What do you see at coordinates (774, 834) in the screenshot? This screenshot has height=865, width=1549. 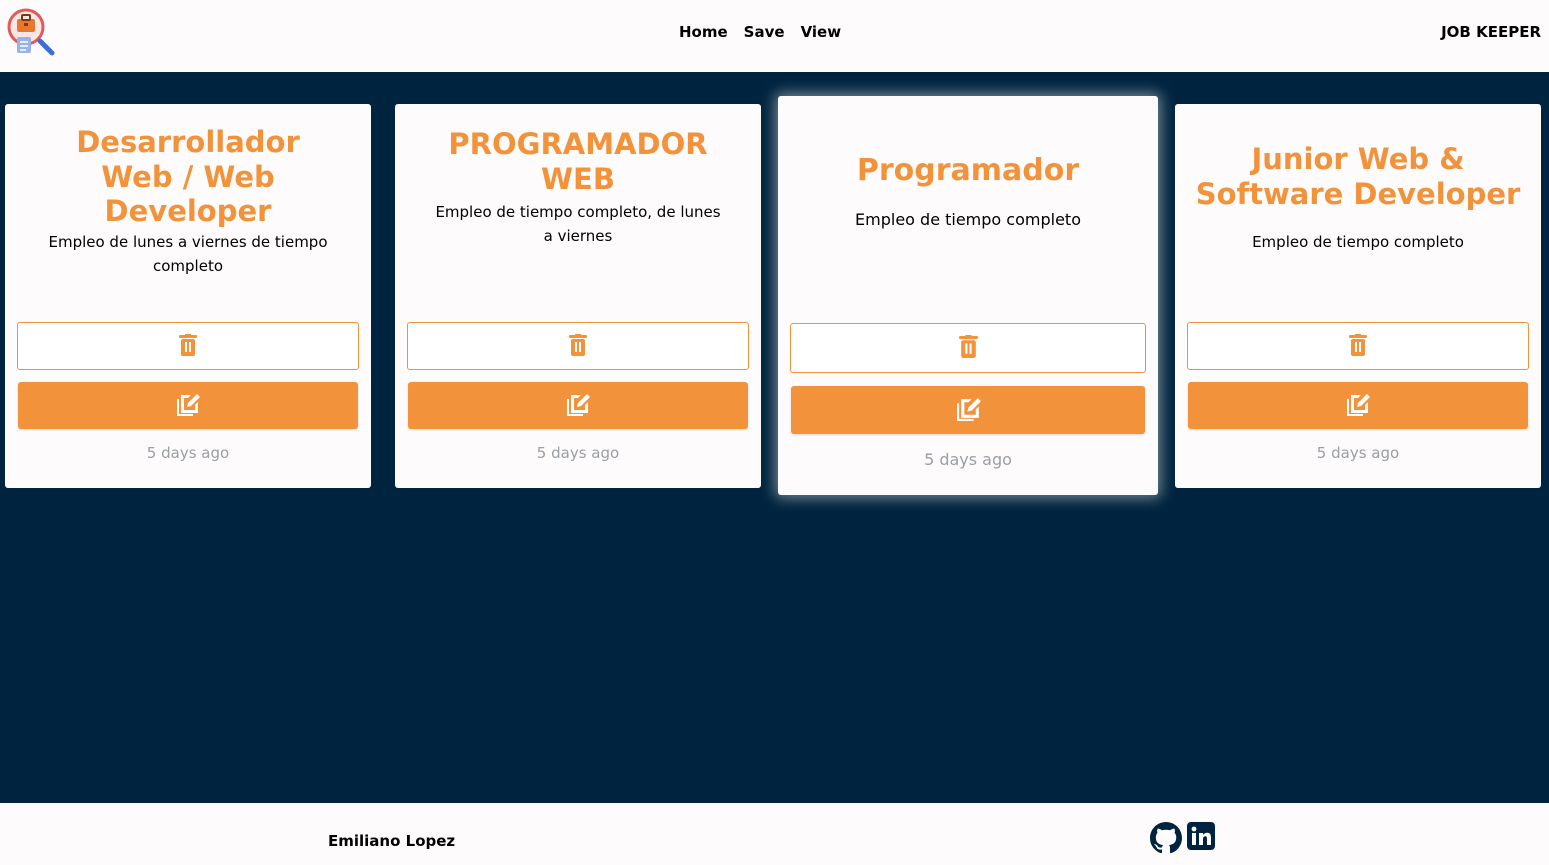 I see `footer: Emiliano Lopez` at bounding box center [774, 834].